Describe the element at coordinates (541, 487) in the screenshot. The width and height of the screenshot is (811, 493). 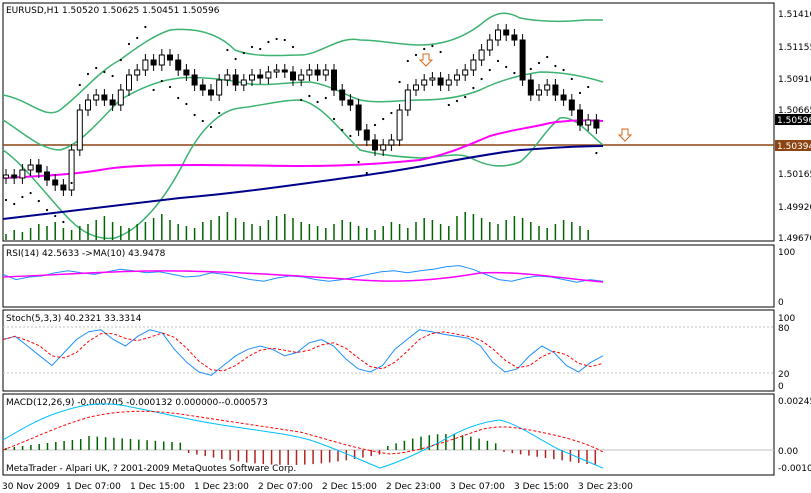
I see `time-tick: 3 Dec 15:00` at that location.